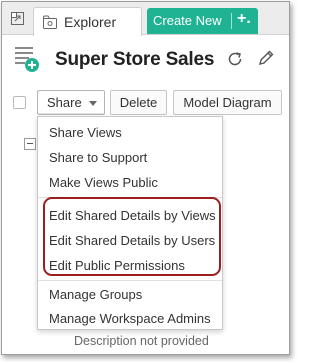 The width and height of the screenshot is (320, 362). Describe the element at coordinates (135, 59) in the screenshot. I see `page-title: Super Store Sales` at that location.